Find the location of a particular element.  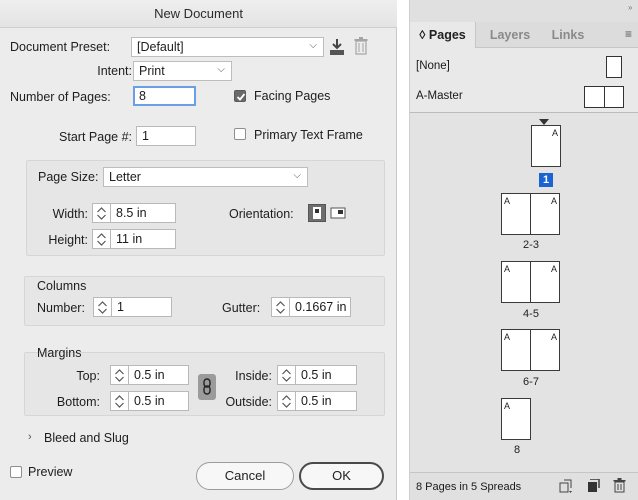

preset-select: [Default] ⌵ is located at coordinates (227, 47).